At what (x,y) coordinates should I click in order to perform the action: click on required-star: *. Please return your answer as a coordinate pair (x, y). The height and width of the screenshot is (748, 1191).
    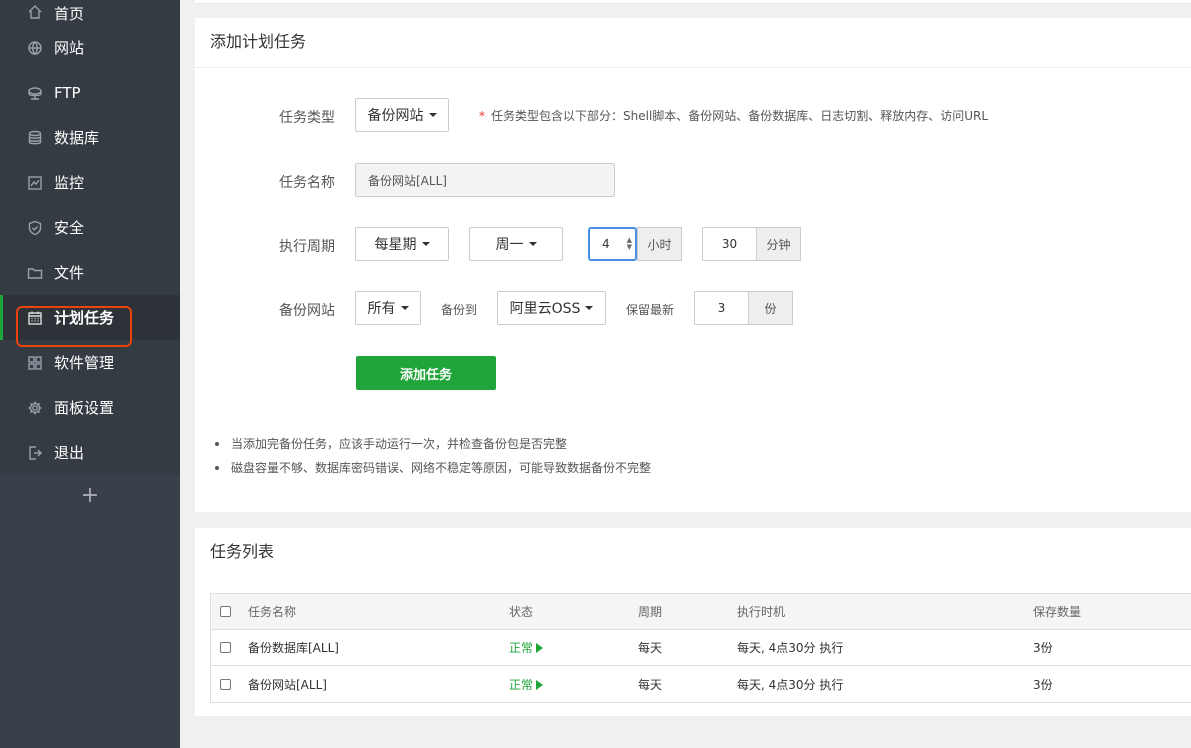
    Looking at the image, I should click on (482, 116).